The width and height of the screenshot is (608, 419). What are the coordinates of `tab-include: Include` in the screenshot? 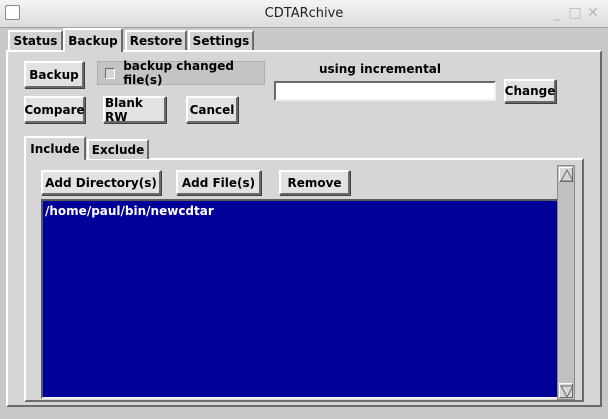 It's located at (55, 148).